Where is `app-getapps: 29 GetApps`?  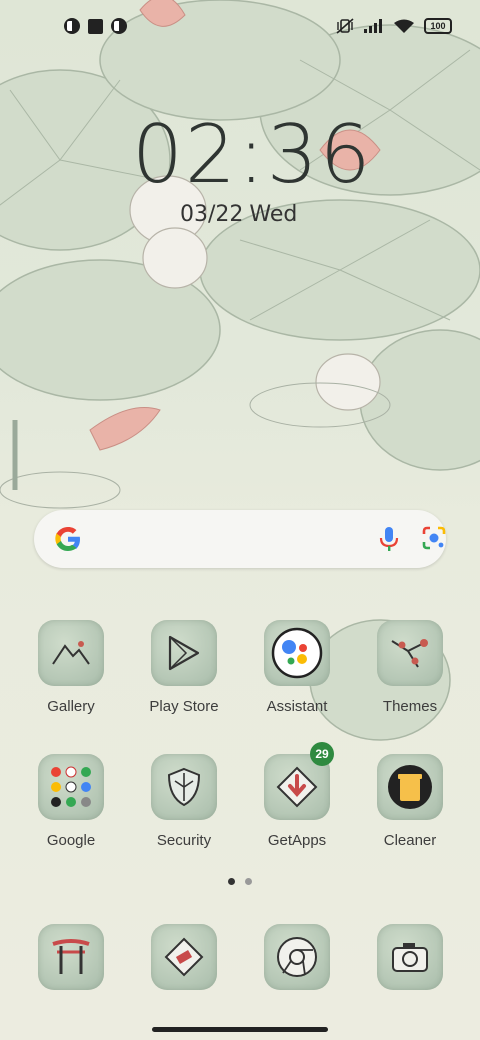
app-getapps: 29 GetApps is located at coordinates (297, 795).